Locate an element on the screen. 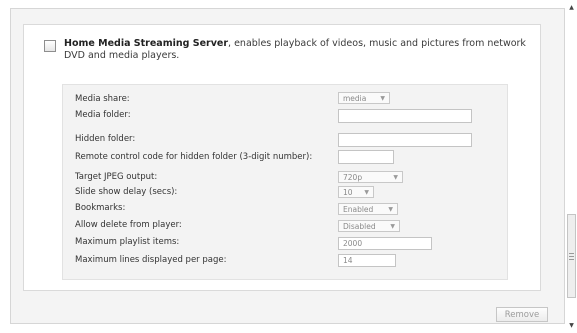 The width and height of the screenshot is (577, 333). media-folder-input is located at coordinates (405, 116).